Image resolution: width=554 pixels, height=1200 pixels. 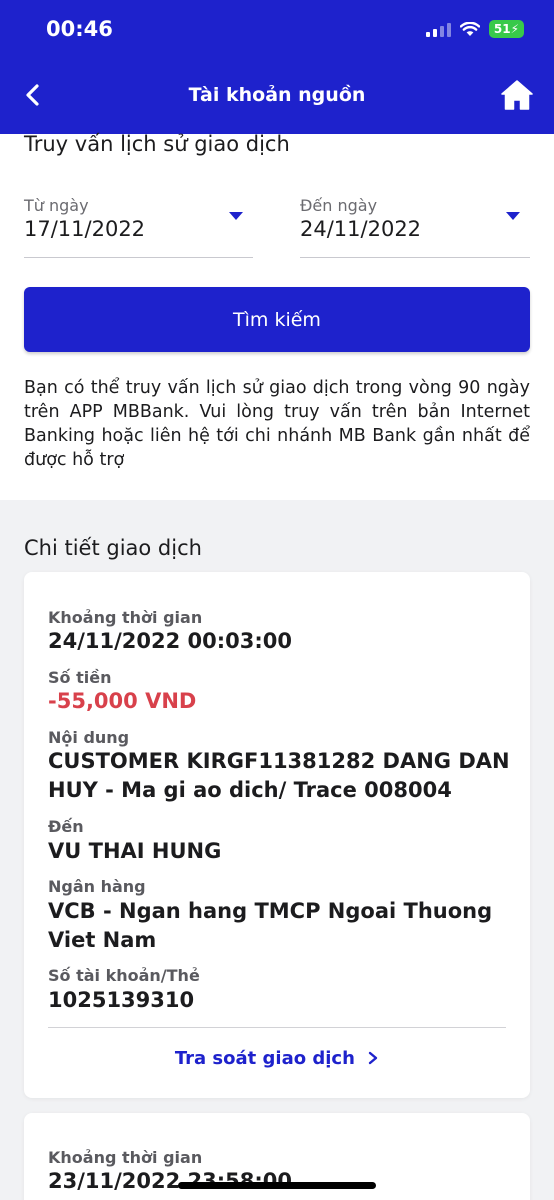 What do you see at coordinates (277, 1027) in the screenshot?
I see `divider` at bounding box center [277, 1027].